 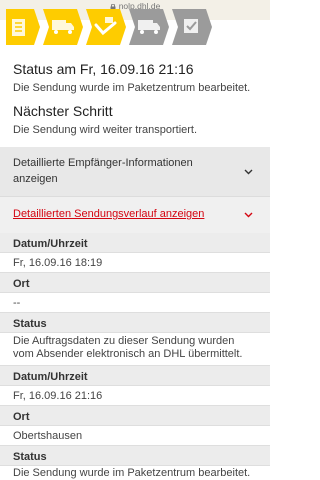 What do you see at coordinates (103, 163) in the screenshot?
I see `recipient-details-label-line1: Detaillierte Empfänger-Informationen` at bounding box center [103, 163].